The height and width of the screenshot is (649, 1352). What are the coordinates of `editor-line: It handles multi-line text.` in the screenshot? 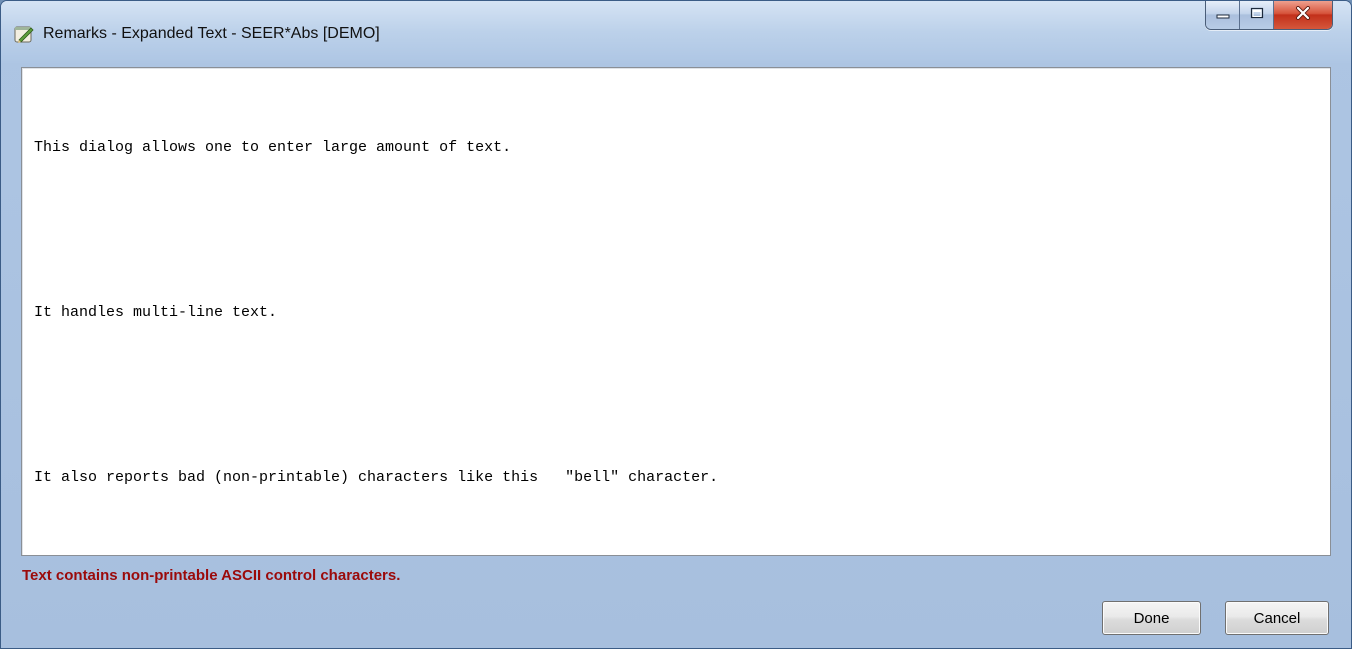 It's located at (156, 312).